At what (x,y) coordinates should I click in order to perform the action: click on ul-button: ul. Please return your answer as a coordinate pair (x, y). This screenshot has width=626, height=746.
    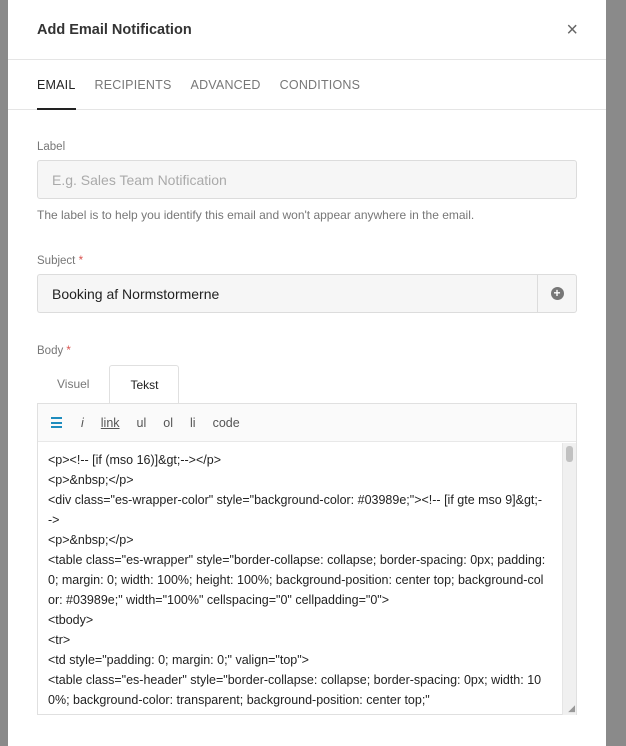
    Looking at the image, I should click on (142, 423).